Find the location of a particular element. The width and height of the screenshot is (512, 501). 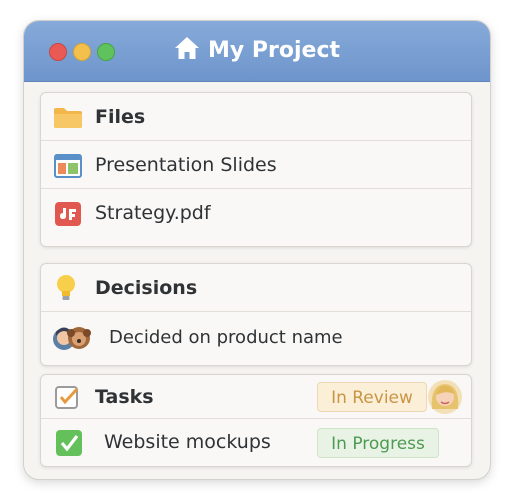

window-title: My Project is located at coordinates (274, 50).